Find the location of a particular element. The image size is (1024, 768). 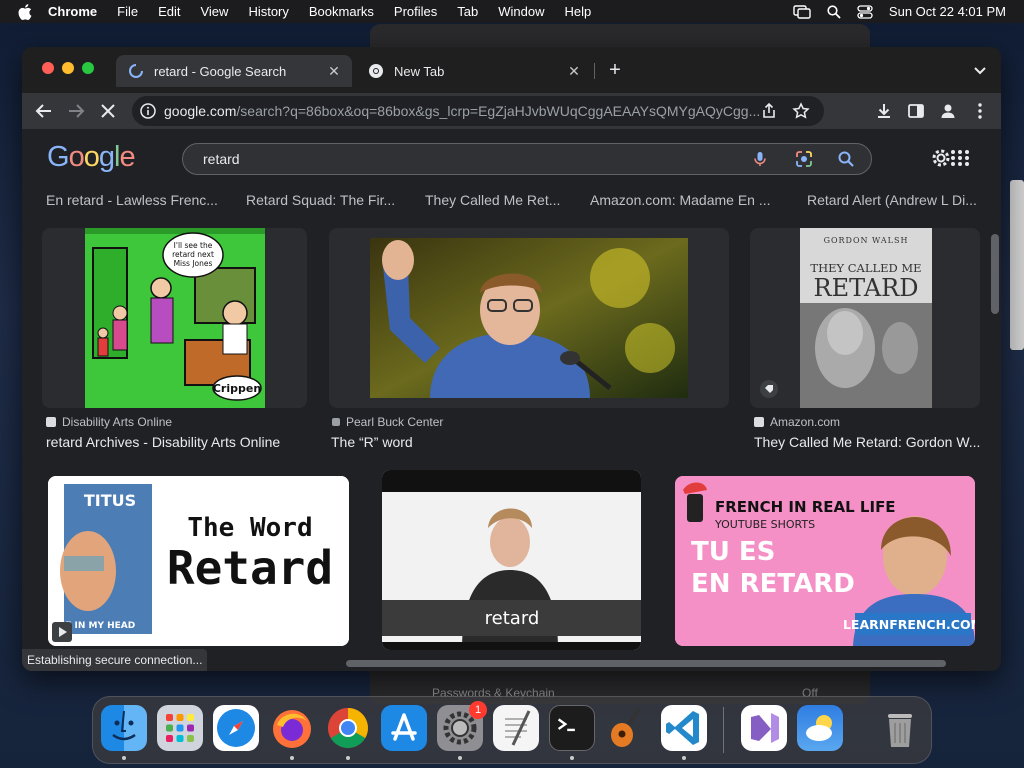

result-source: Disability Arts Online is located at coordinates (109, 422).